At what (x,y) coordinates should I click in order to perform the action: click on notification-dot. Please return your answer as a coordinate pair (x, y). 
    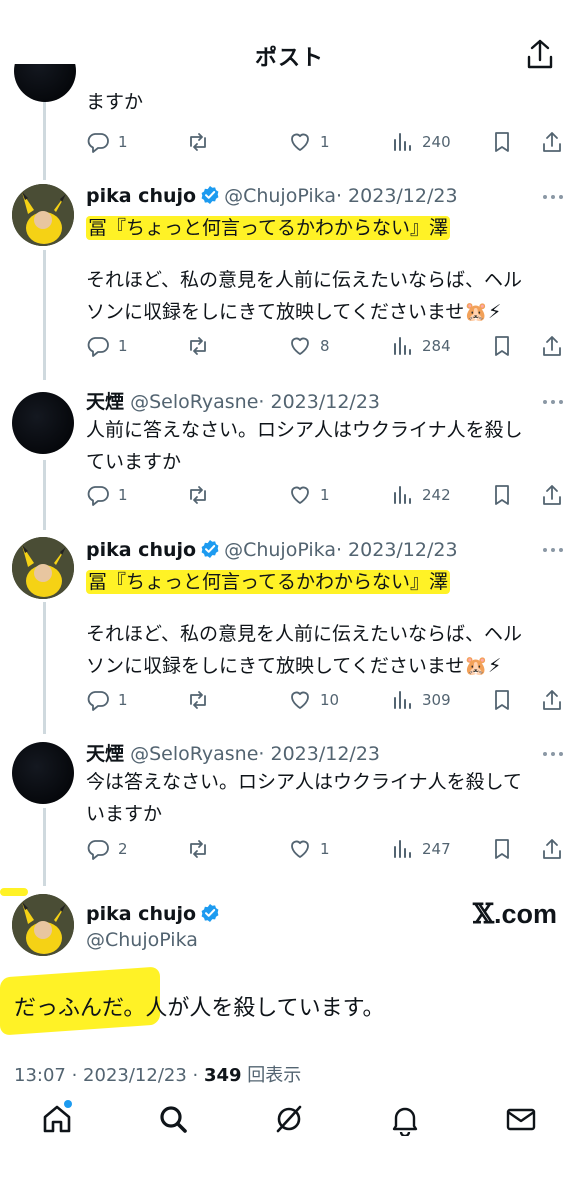
    Looking at the image, I should click on (68, 1104).